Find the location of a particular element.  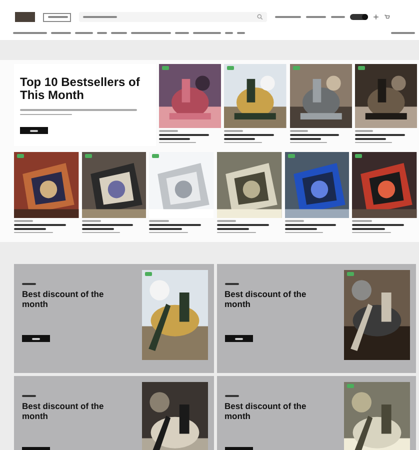

toggle-switch is located at coordinates (359, 17).